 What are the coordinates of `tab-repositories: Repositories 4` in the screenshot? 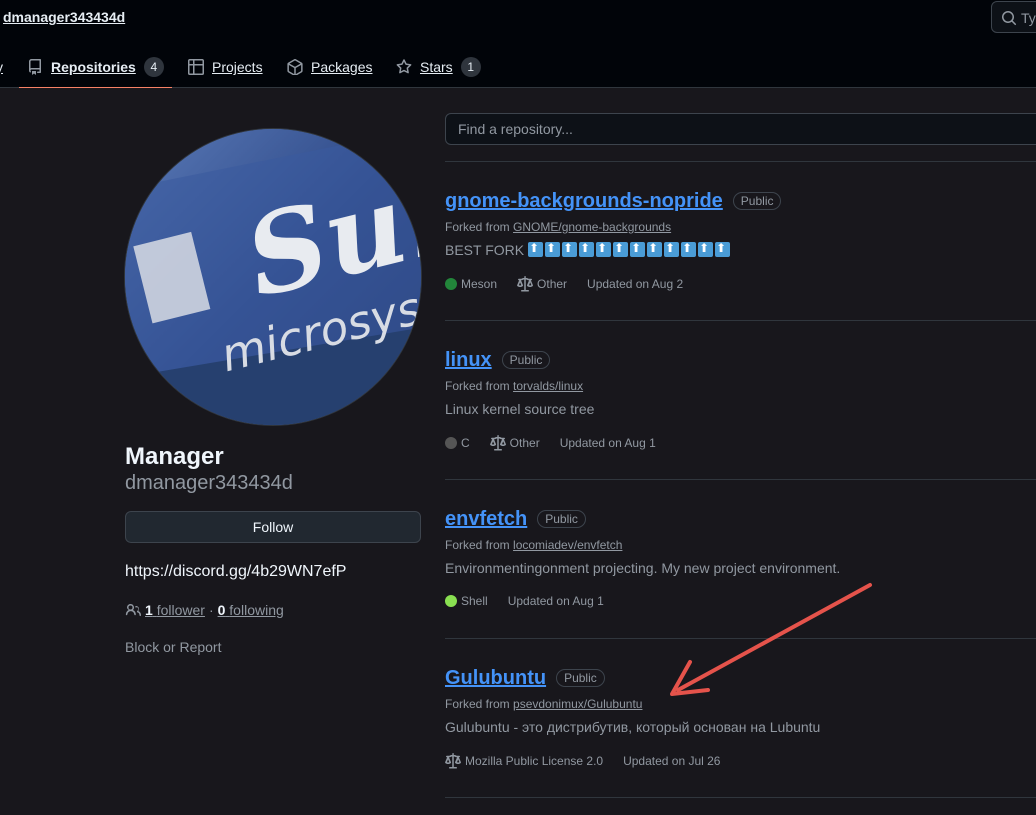 It's located at (95, 67).